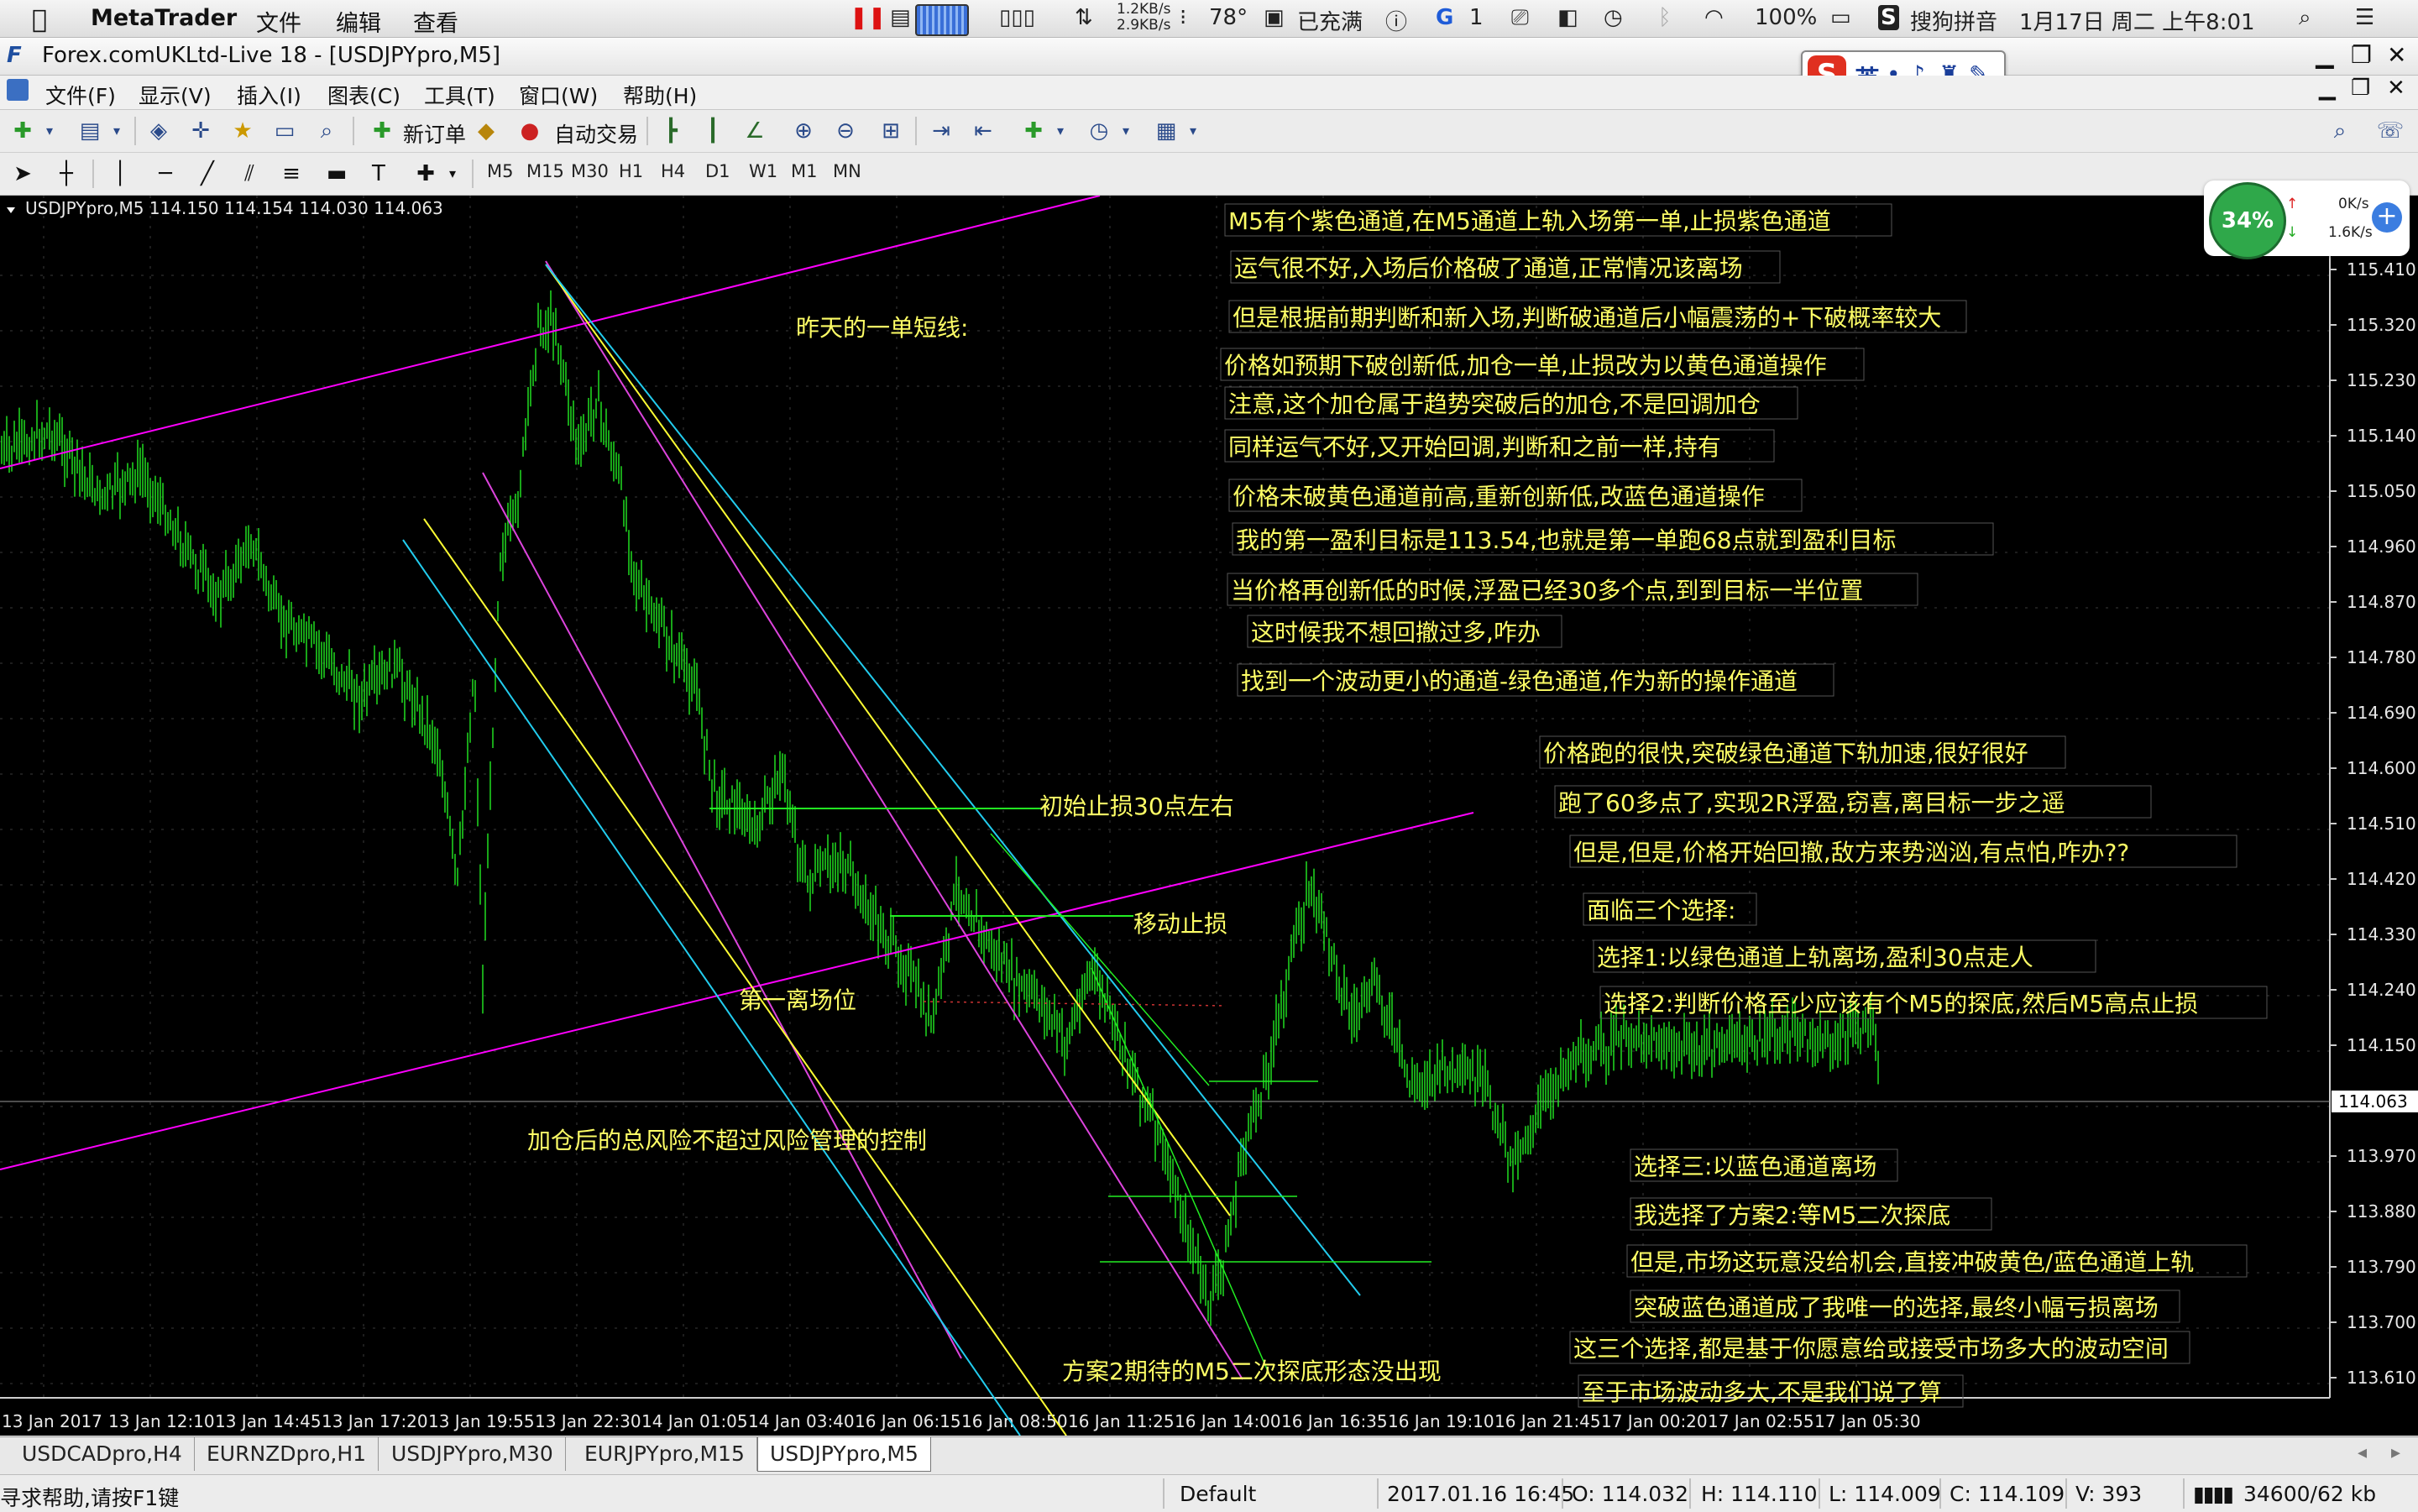 The height and width of the screenshot is (1512, 2418). Describe the element at coordinates (472, 1454) in the screenshot. I see `tab-usdjpy-m30: USDJPYpro,M30` at that location.